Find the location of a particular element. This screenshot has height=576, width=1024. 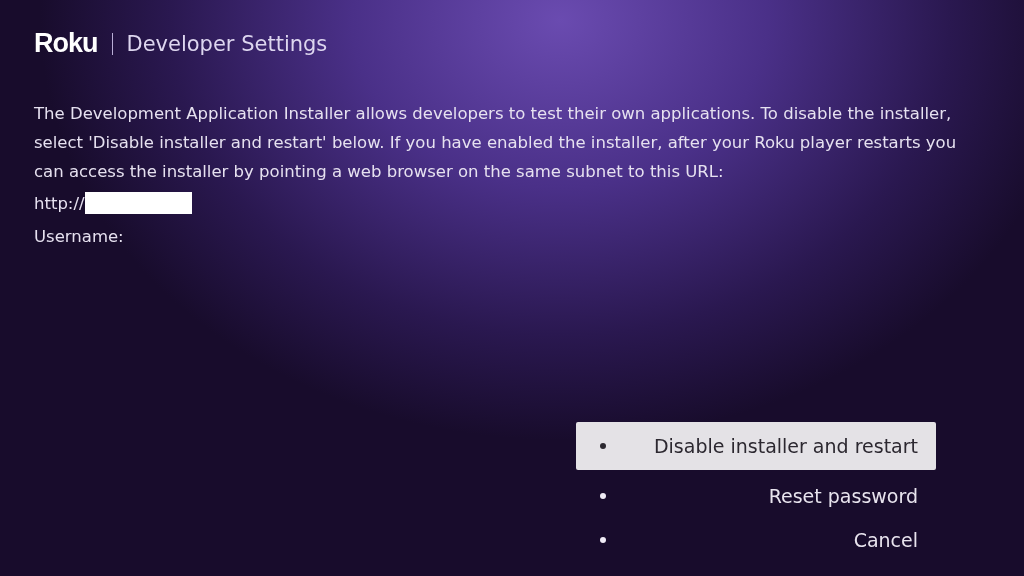

username-label: Username: is located at coordinates (79, 236).